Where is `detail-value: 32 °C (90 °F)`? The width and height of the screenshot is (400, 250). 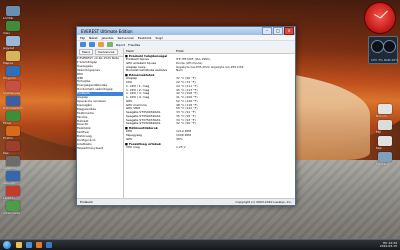
detail-value: 32 °C (90 °F) is located at coordinates (186, 123).